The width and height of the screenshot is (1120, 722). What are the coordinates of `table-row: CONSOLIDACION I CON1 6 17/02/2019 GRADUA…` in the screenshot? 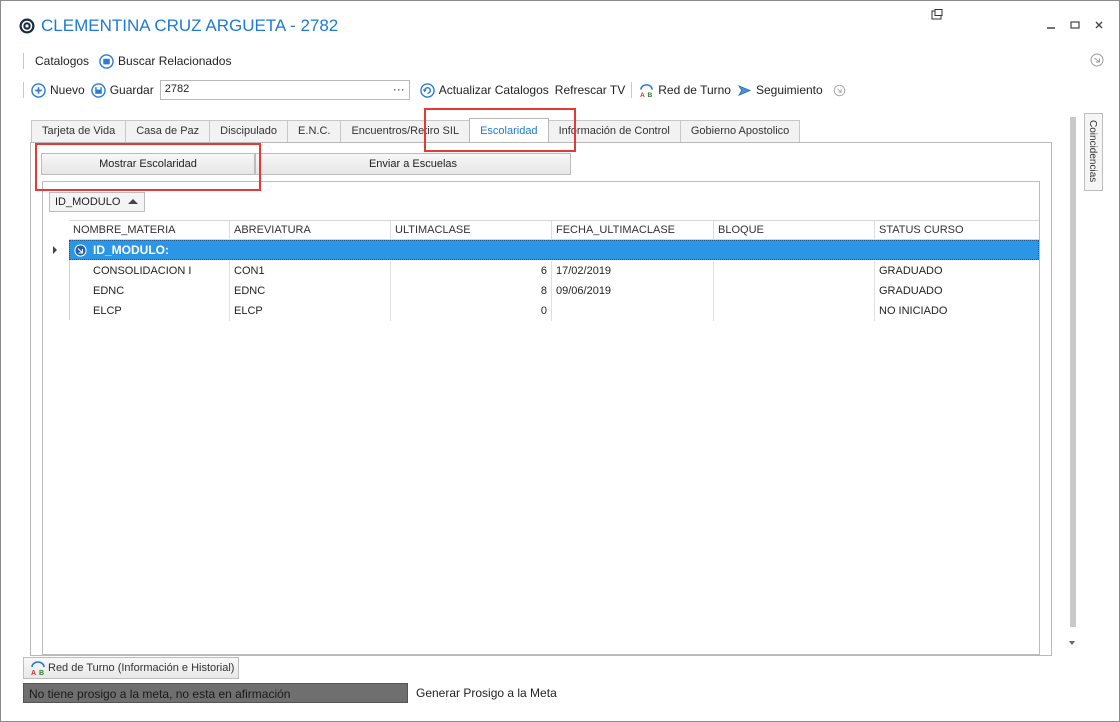 It's located at (554, 271).